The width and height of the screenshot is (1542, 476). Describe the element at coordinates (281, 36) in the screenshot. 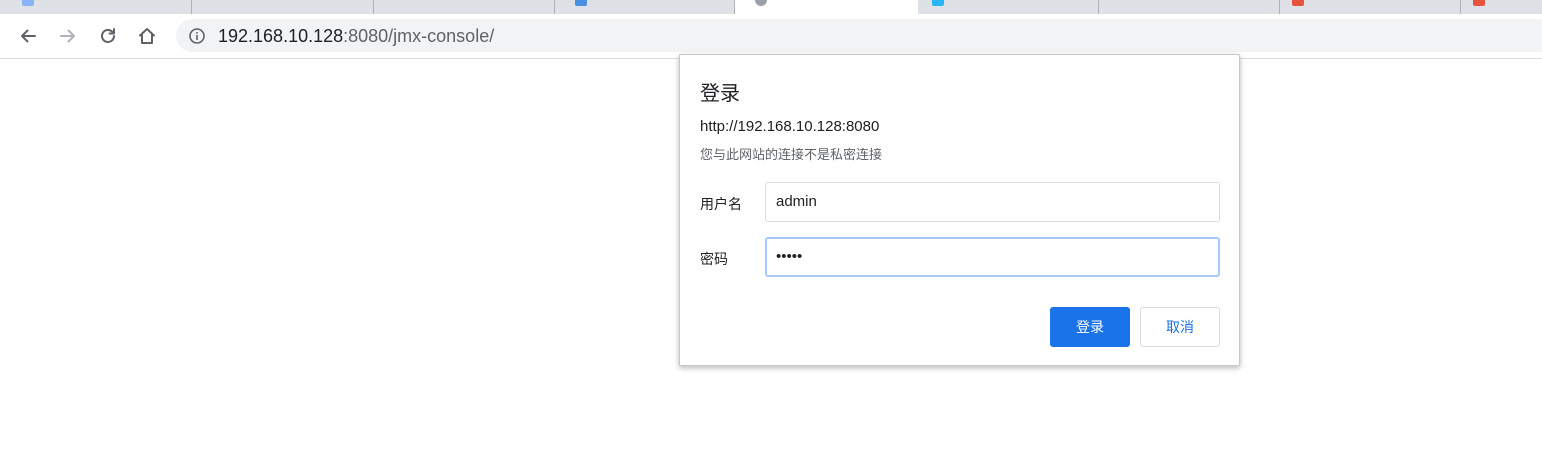

I see `url-host: 192.168.10.128` at that location.